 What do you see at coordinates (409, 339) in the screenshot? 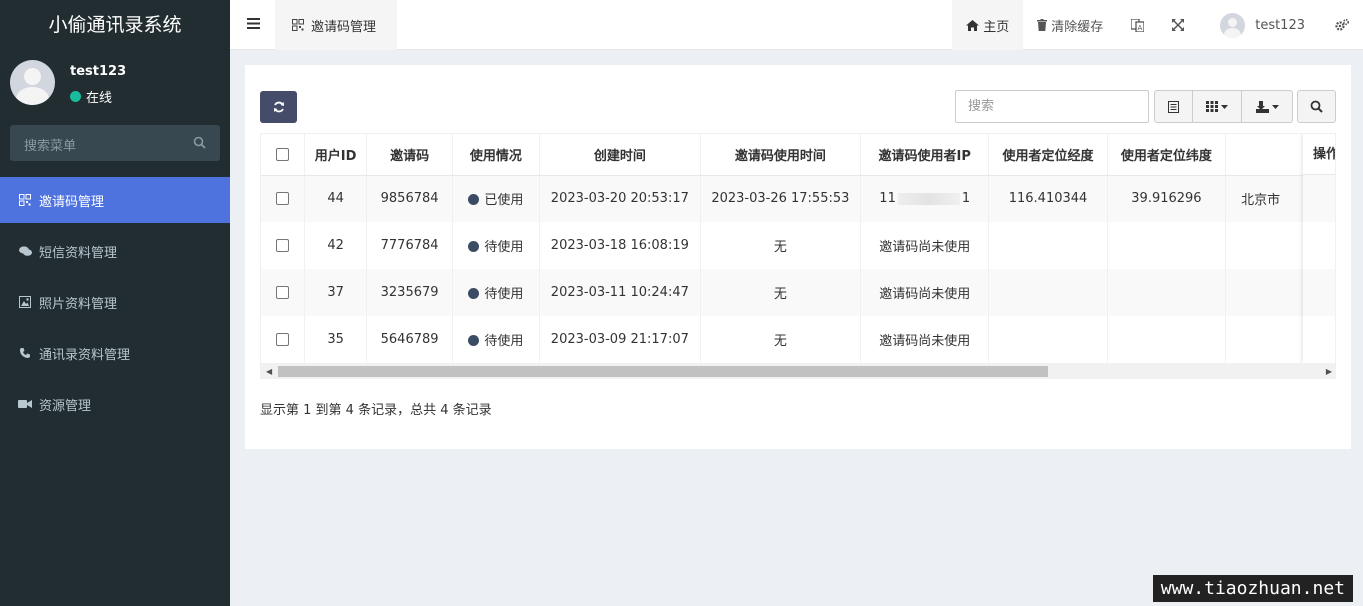
I see `invite-code-cell: 5646789` at bounding box center [409, 339].